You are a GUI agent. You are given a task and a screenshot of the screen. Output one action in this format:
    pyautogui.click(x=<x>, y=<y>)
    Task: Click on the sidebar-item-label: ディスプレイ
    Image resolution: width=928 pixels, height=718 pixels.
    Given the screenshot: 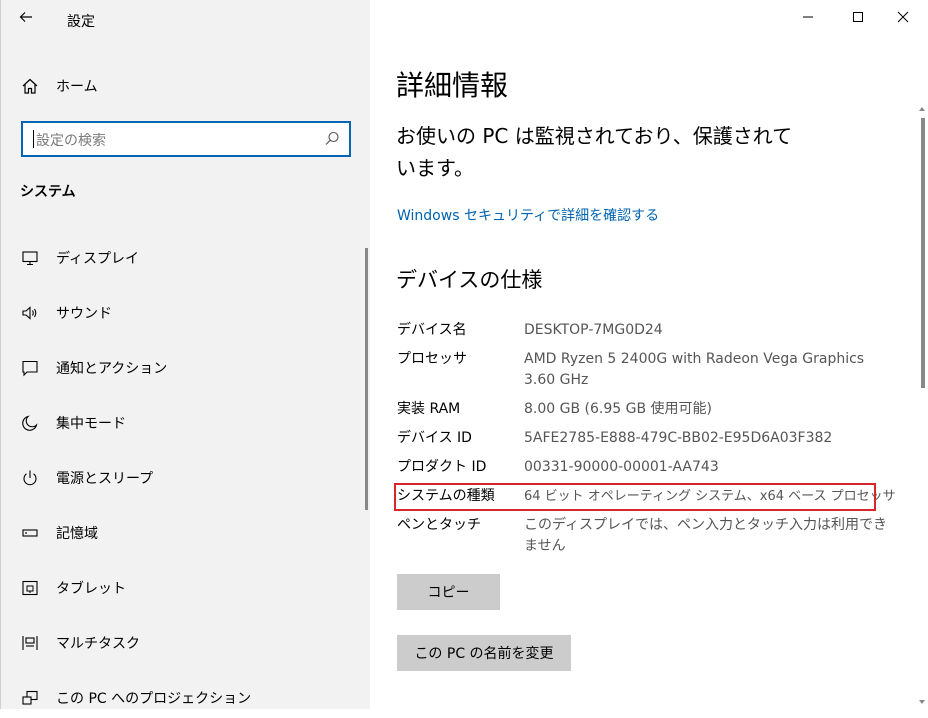 What is the action you would take?
    pyautogui.click(x=98, y=259)
    